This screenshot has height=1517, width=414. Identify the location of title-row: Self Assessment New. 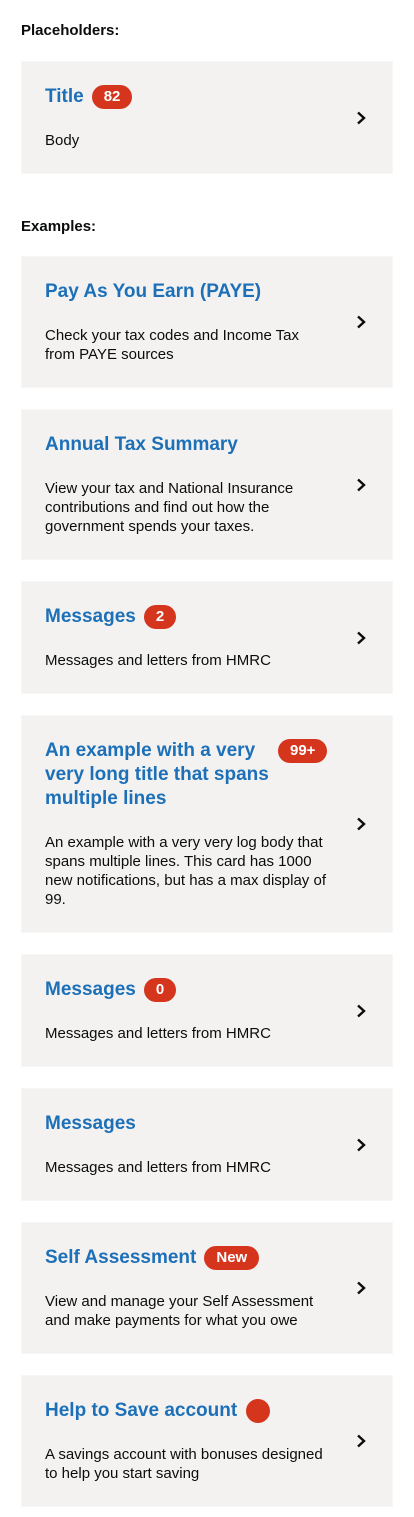
(188, 1258).